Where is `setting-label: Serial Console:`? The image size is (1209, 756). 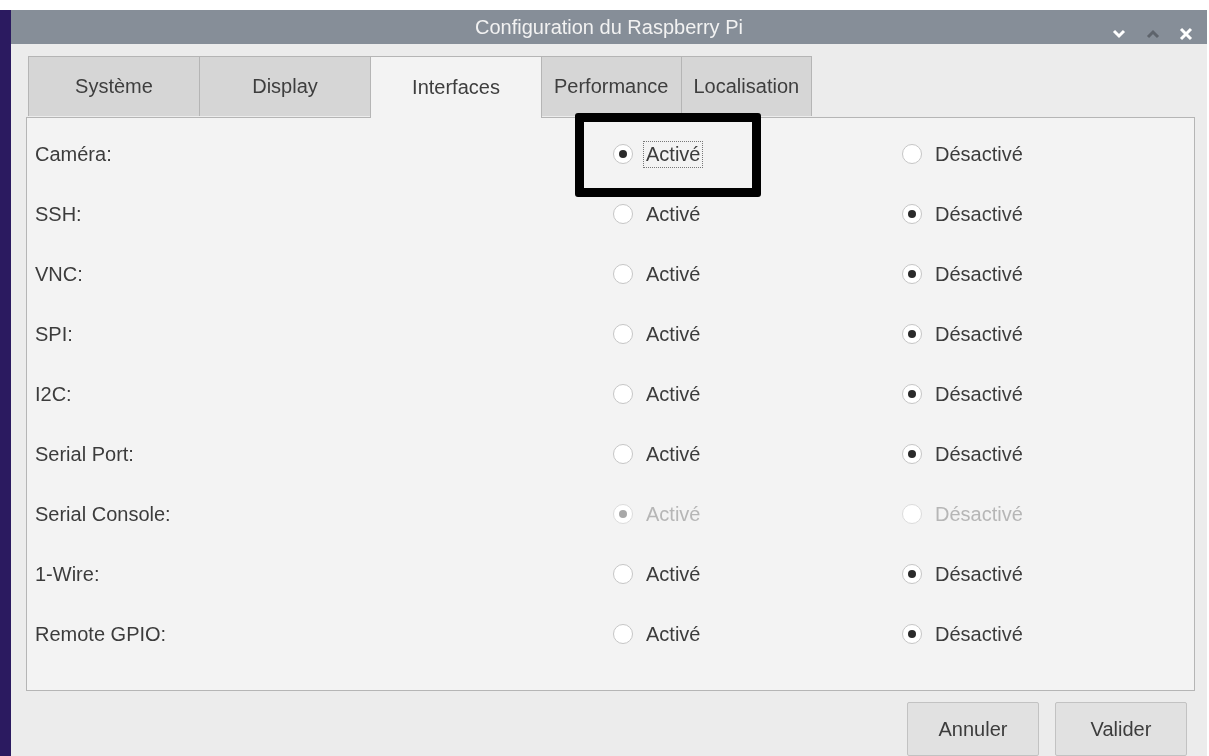 setting-label: Serial Console: is located at coordinates (103, 514).